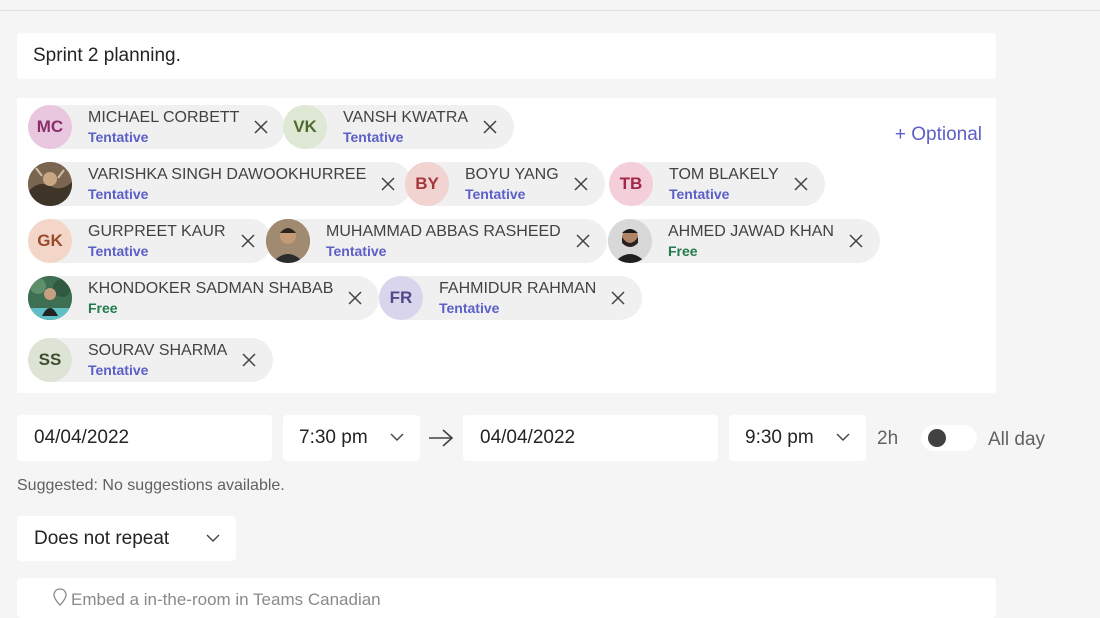 The height and width of the screenshot is (618, 1100). I want to click on start-time-dropdown: 7:30 pm, so click(351, 438).